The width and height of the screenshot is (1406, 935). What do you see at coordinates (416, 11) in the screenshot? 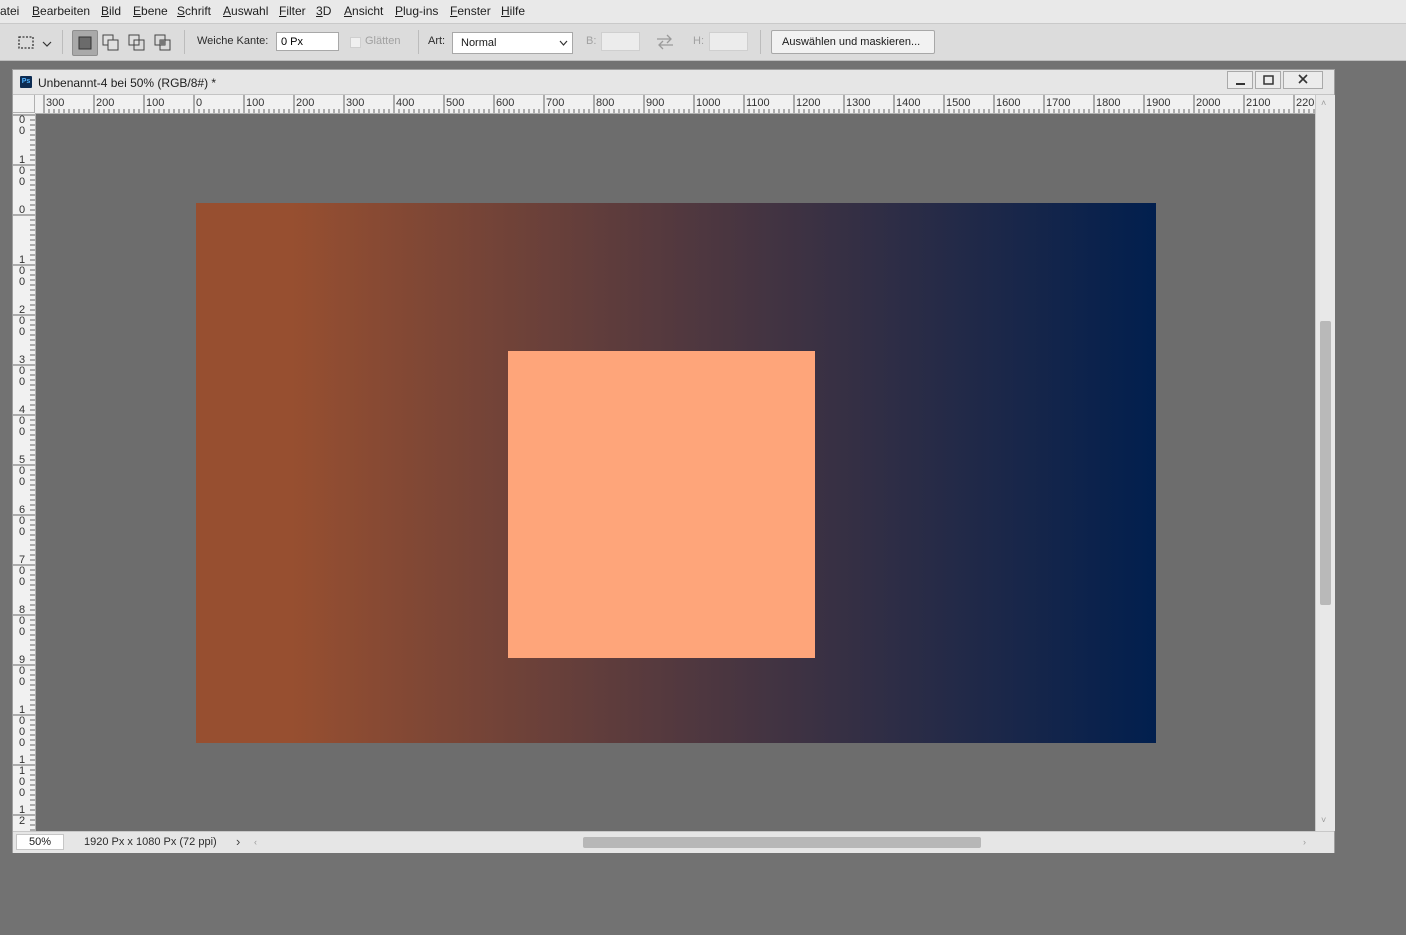
I see `menu-plugins: Plug-ins` at bounding box center [416, 11].